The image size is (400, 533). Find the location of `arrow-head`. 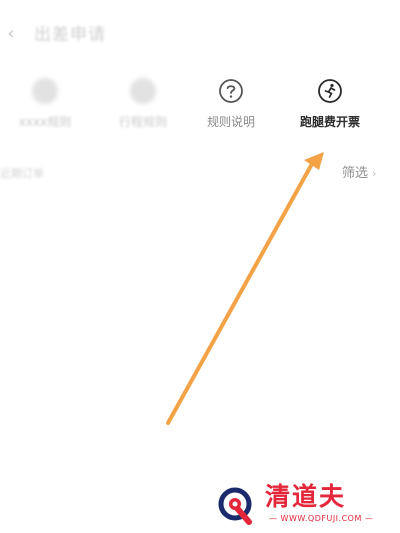

arrow-head is located at coordinates (314, 161).